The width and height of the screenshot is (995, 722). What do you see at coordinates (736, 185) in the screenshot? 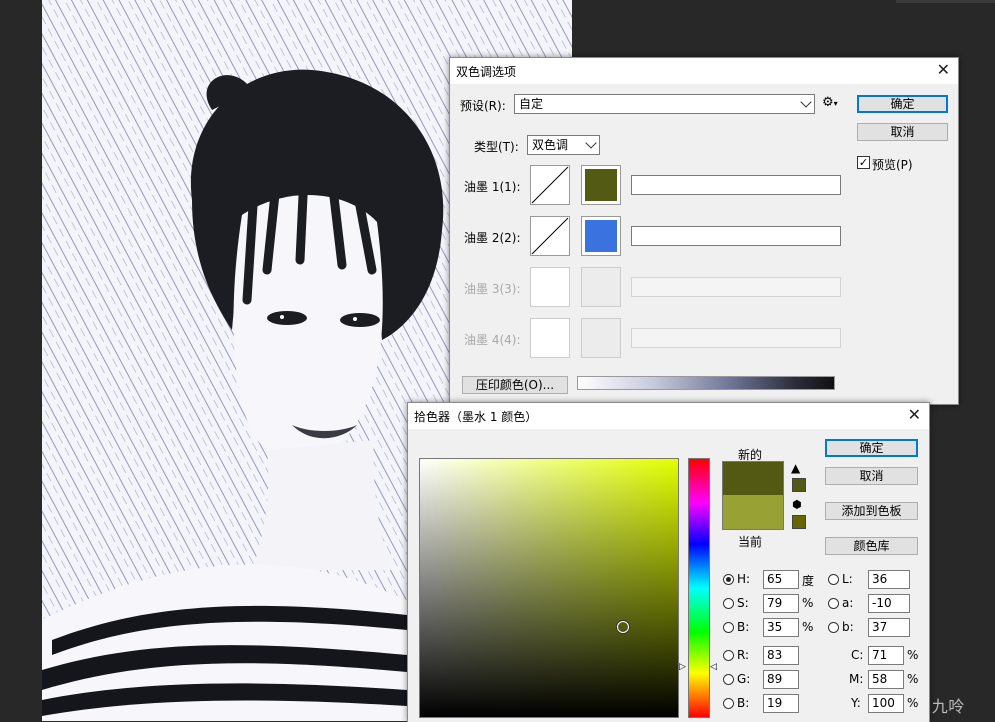
I see `ink-1-name-field` at bounding box center [736, 185].